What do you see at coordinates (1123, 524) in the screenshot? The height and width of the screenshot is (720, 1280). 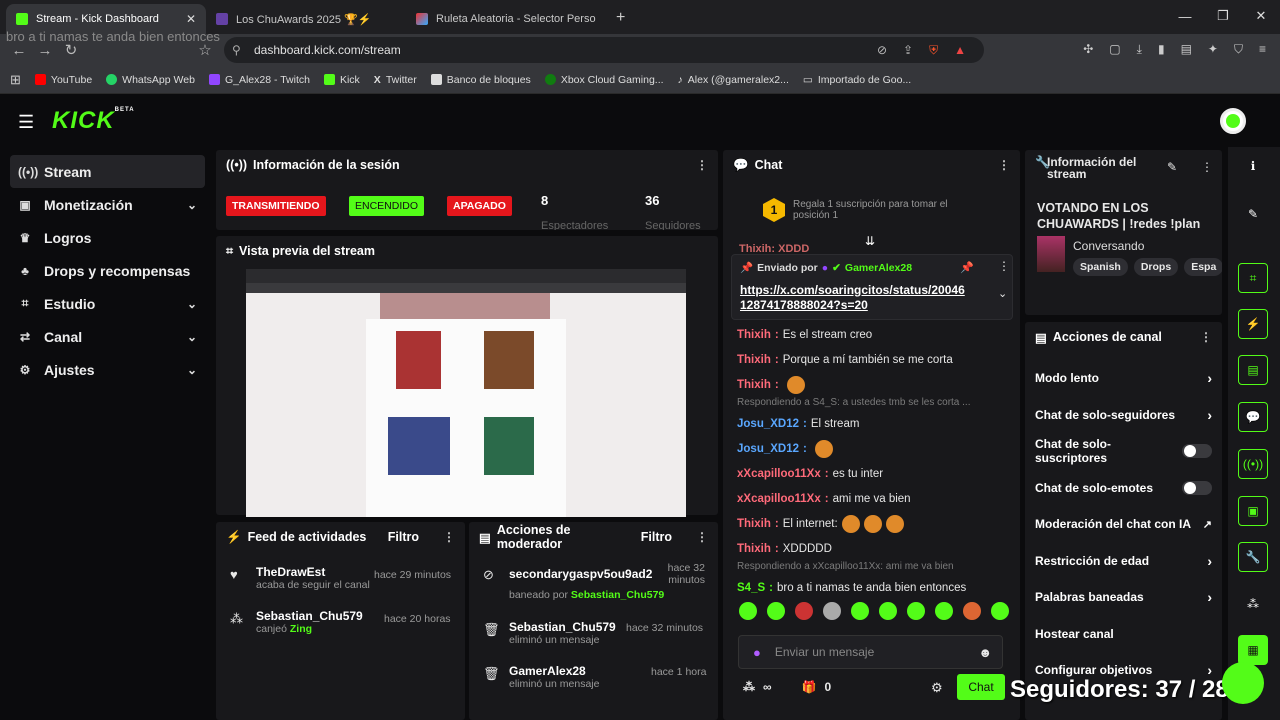 I see `channel-action-4: Moderación del chat con IA ↗` at bounding box center [1123, 524].